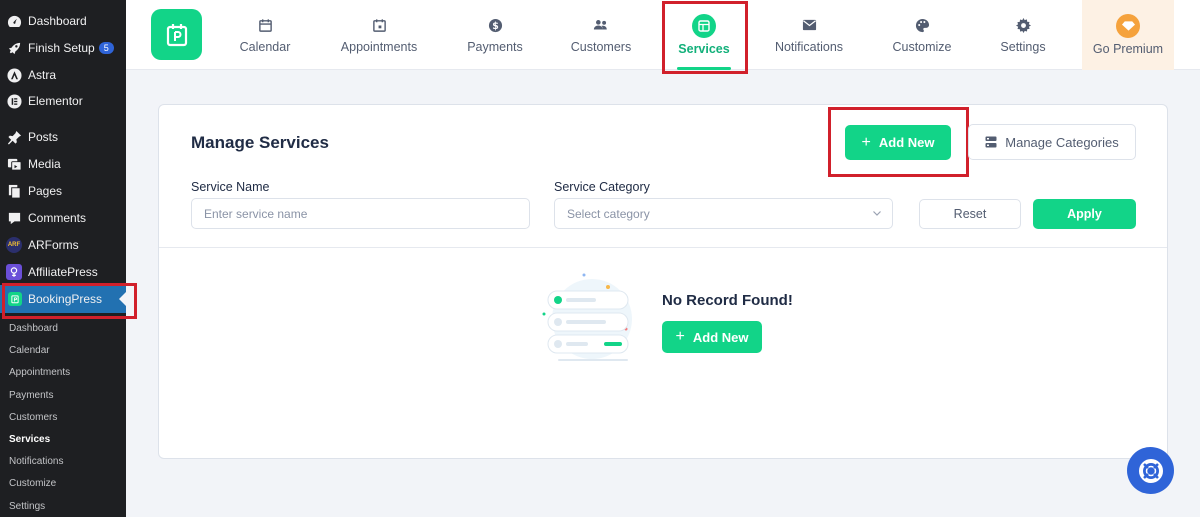 This screenshot has height=517, width=1200. Describe the element at coordinates (36, 461) in the screenshot. I see `submenu-notifications: Notifications` at that location.